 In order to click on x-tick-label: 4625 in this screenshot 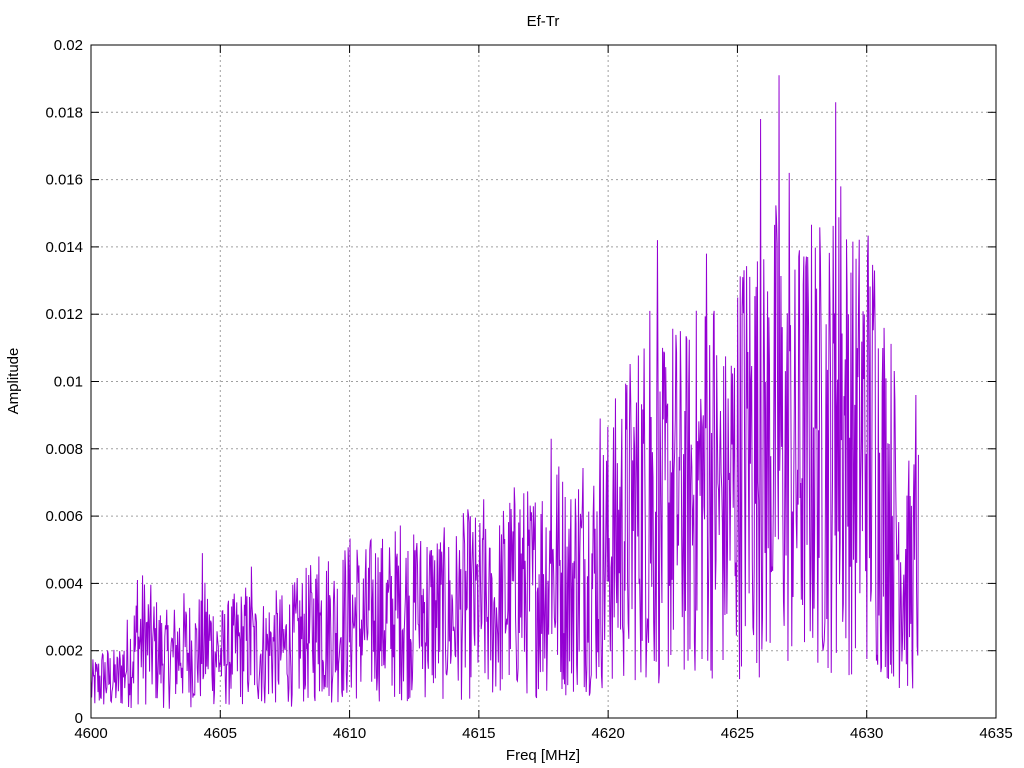, I will do `click(737, 733)`.